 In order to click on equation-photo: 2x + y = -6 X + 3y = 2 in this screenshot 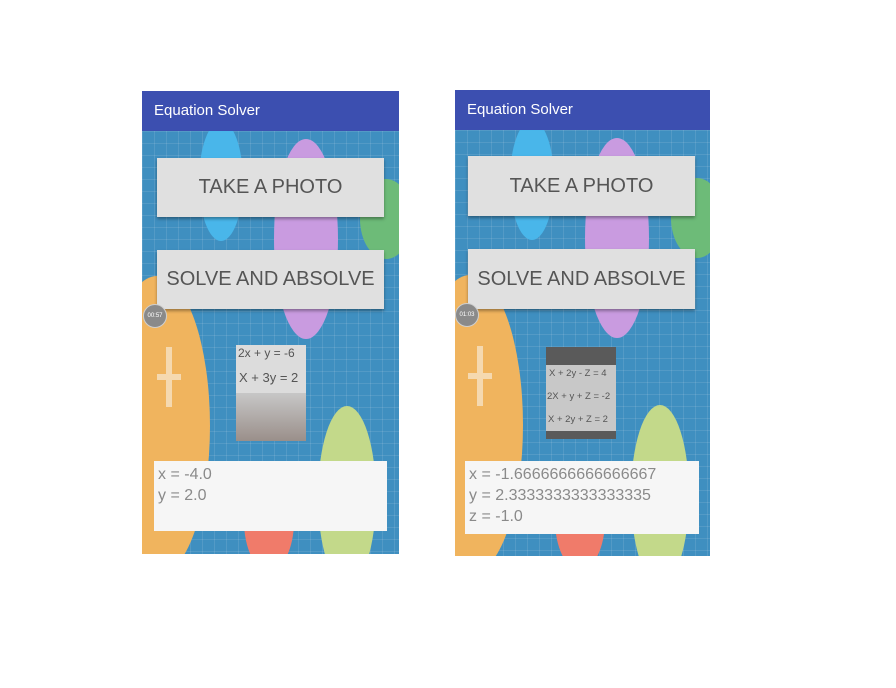, I will do `click(271, 393)`.